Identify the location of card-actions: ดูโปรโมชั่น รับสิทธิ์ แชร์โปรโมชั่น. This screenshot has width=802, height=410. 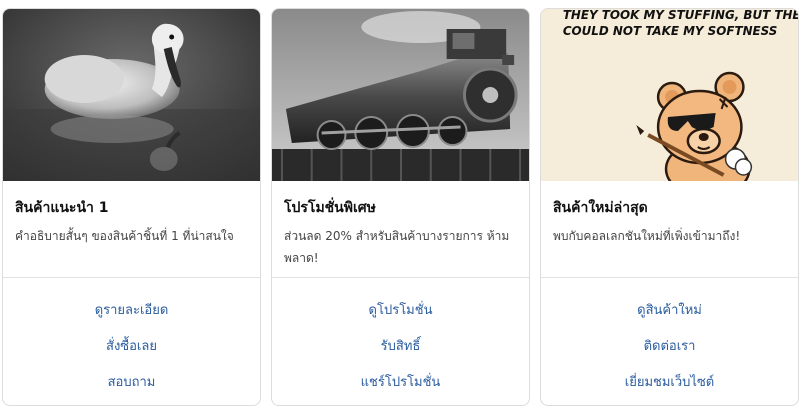
(400, 341).